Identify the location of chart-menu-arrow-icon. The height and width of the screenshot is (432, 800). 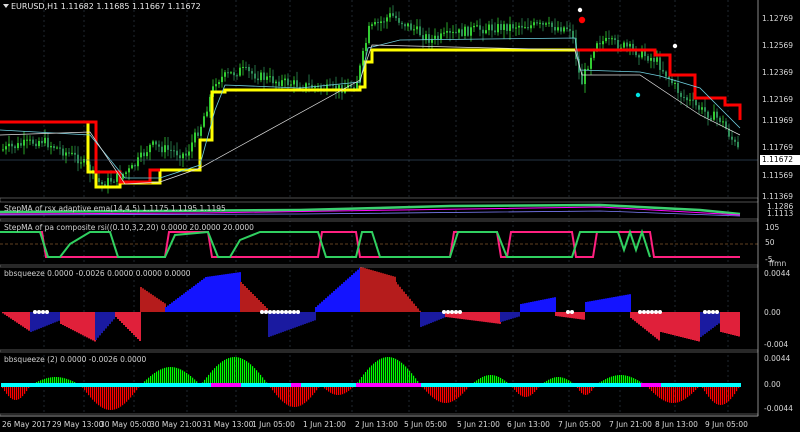
(6, 6).